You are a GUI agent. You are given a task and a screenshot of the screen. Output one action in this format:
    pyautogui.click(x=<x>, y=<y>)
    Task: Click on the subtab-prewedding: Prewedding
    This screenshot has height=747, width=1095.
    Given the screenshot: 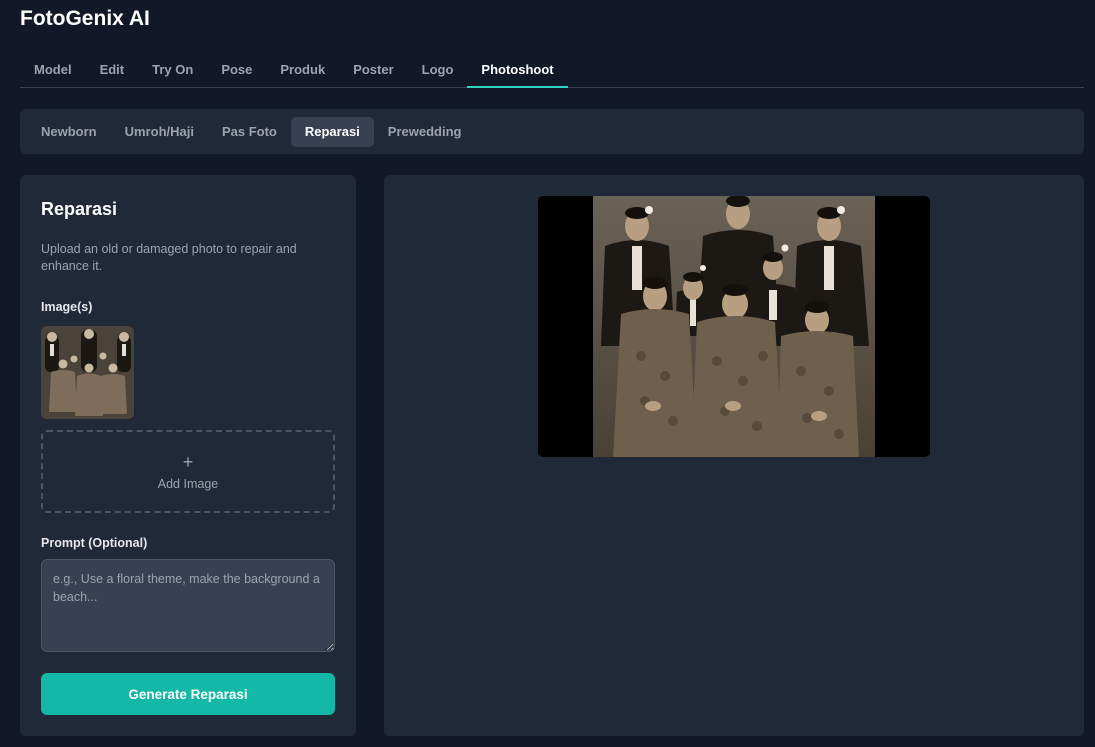 What is the action you would take?
    pyautogui.click(x=425, y=132)
    